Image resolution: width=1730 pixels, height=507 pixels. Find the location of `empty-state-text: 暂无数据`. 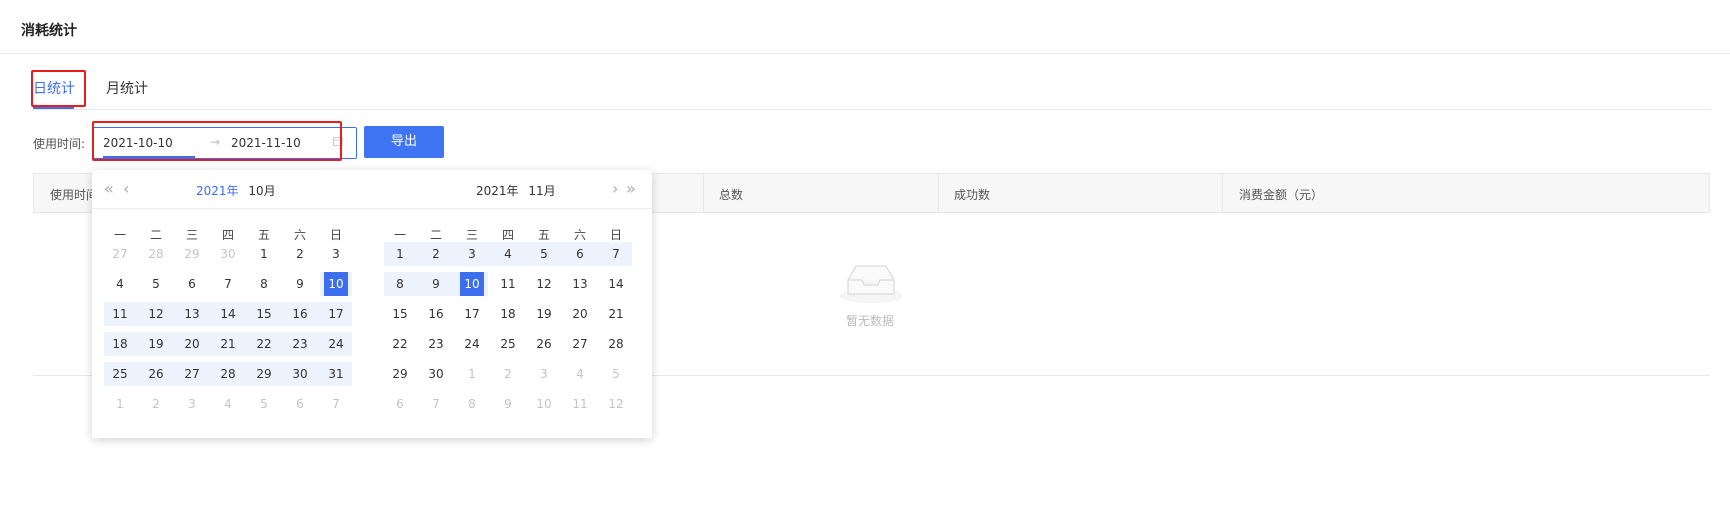

empty-state-text: 暂无数据 is located at coordinates (870, 321).